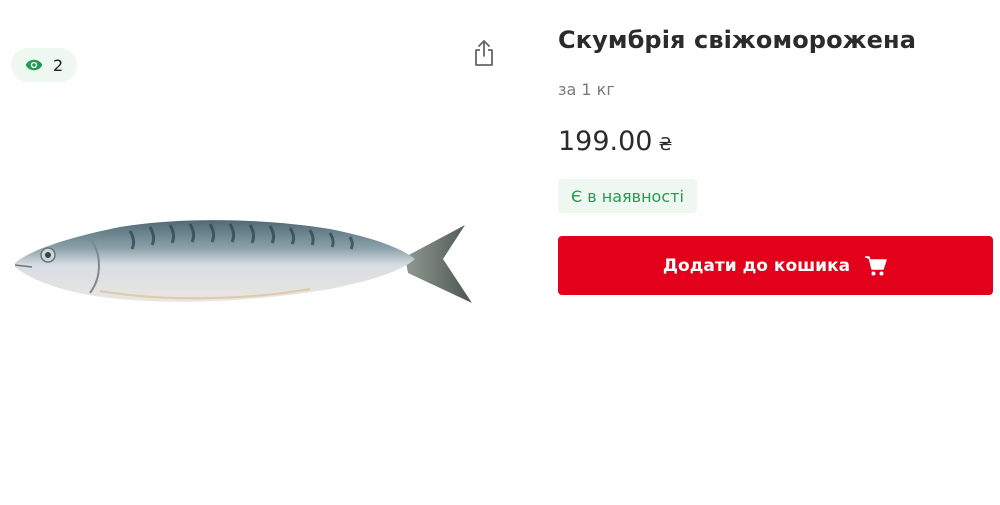  I want to click on price-amount: 199.00, so click(605, 141).